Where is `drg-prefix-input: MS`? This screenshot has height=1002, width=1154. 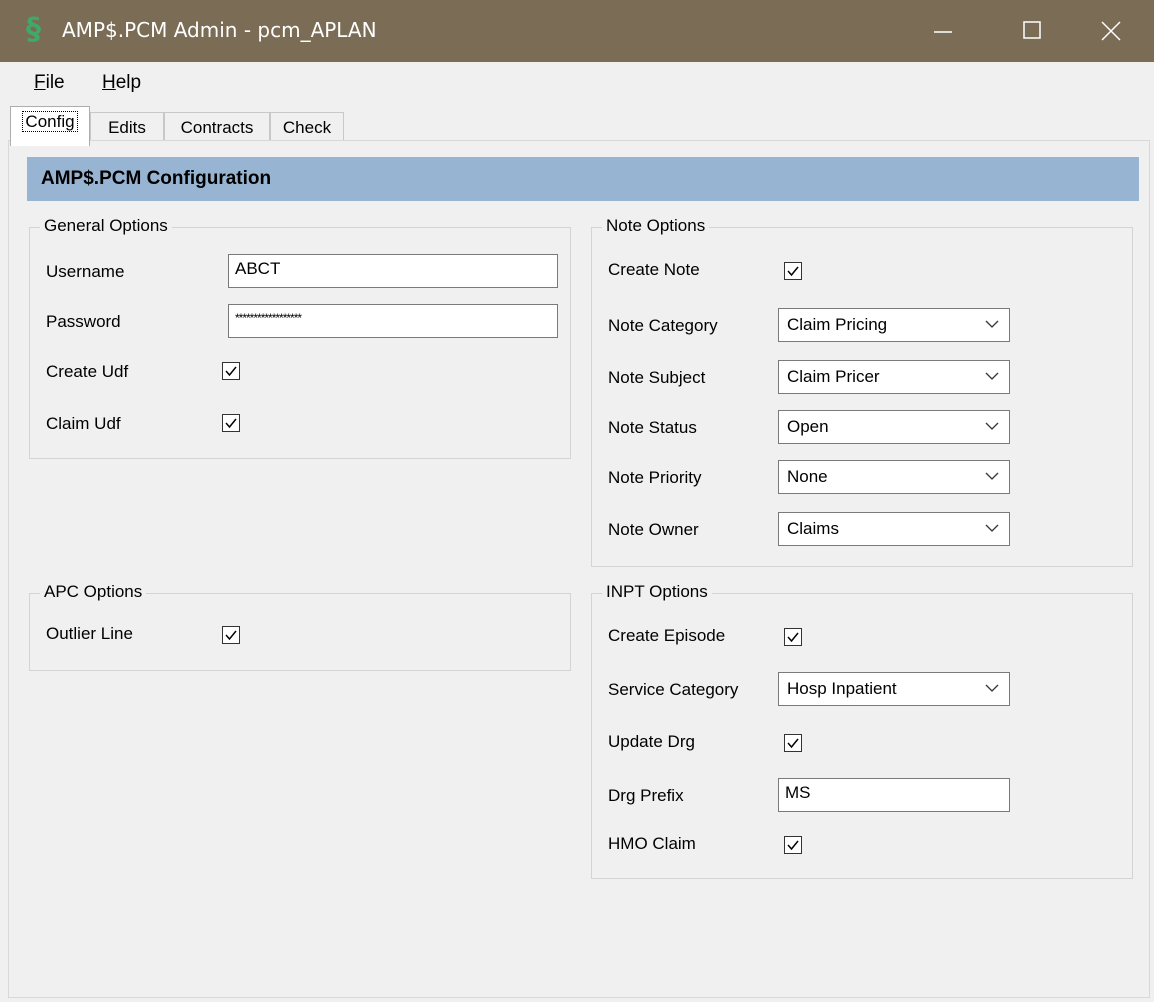 drg-prefix-input: MS is located at coordinates (894, 795).